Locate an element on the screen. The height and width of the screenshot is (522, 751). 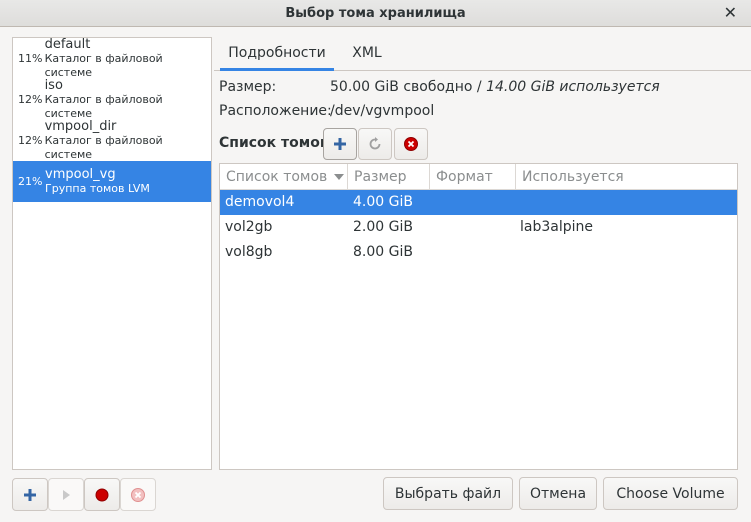
pool-item-iso: 12% iso Каталог в файловой системе is located at coordinates (112, 99).